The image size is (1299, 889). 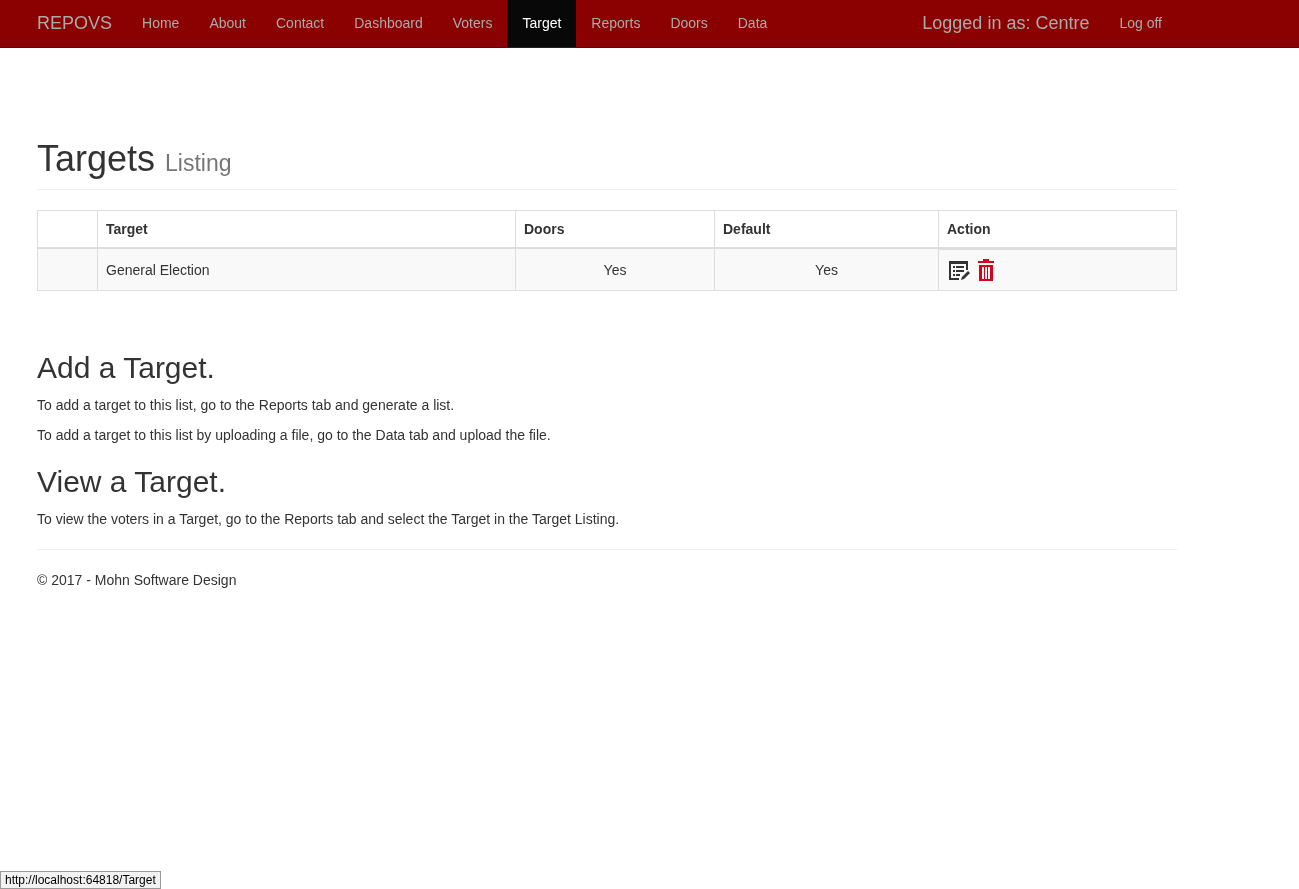 I want to click on paragraph: To add a target to this list by uploading a file, go to the Data tab and upload the file., so click(x=294, y=435).